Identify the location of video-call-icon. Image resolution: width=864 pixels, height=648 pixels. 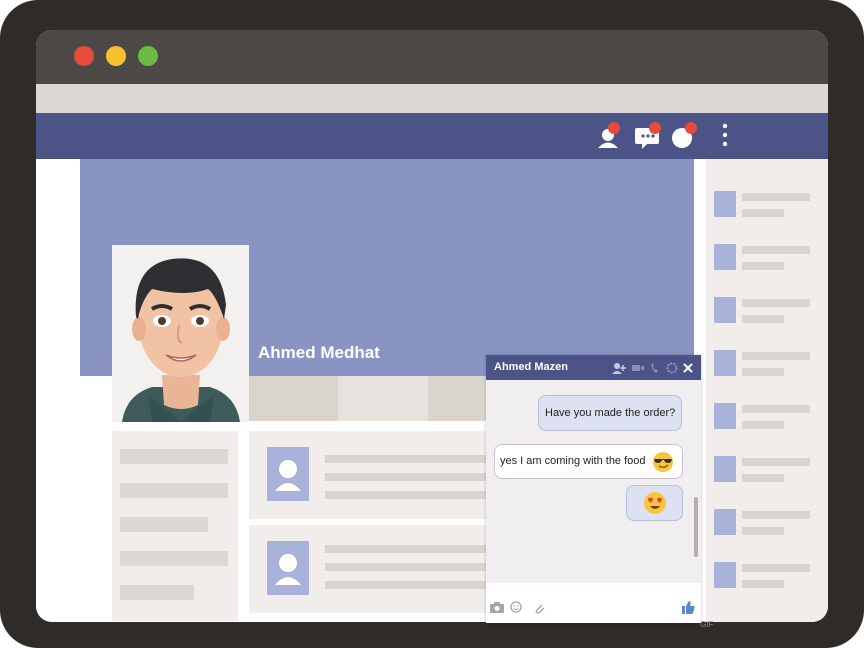
(638, 368).